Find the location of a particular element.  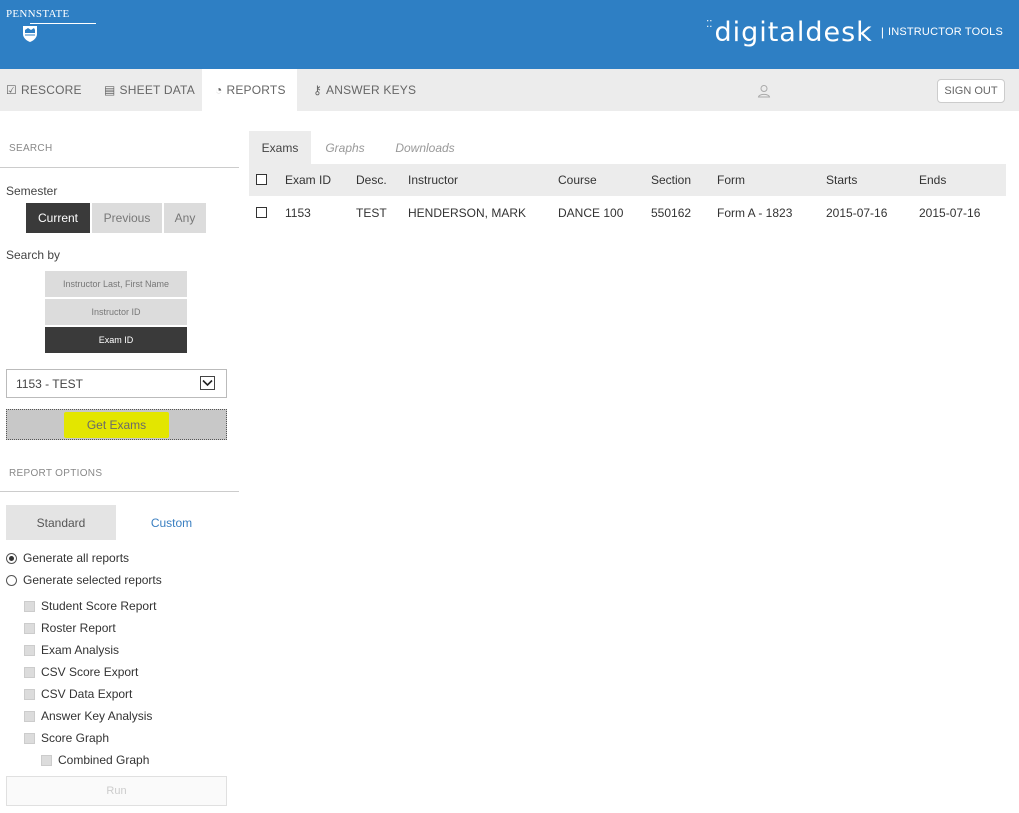

search-by-instructor-name-button: Instructor Last, First Name is located at coordinates (116, 284).